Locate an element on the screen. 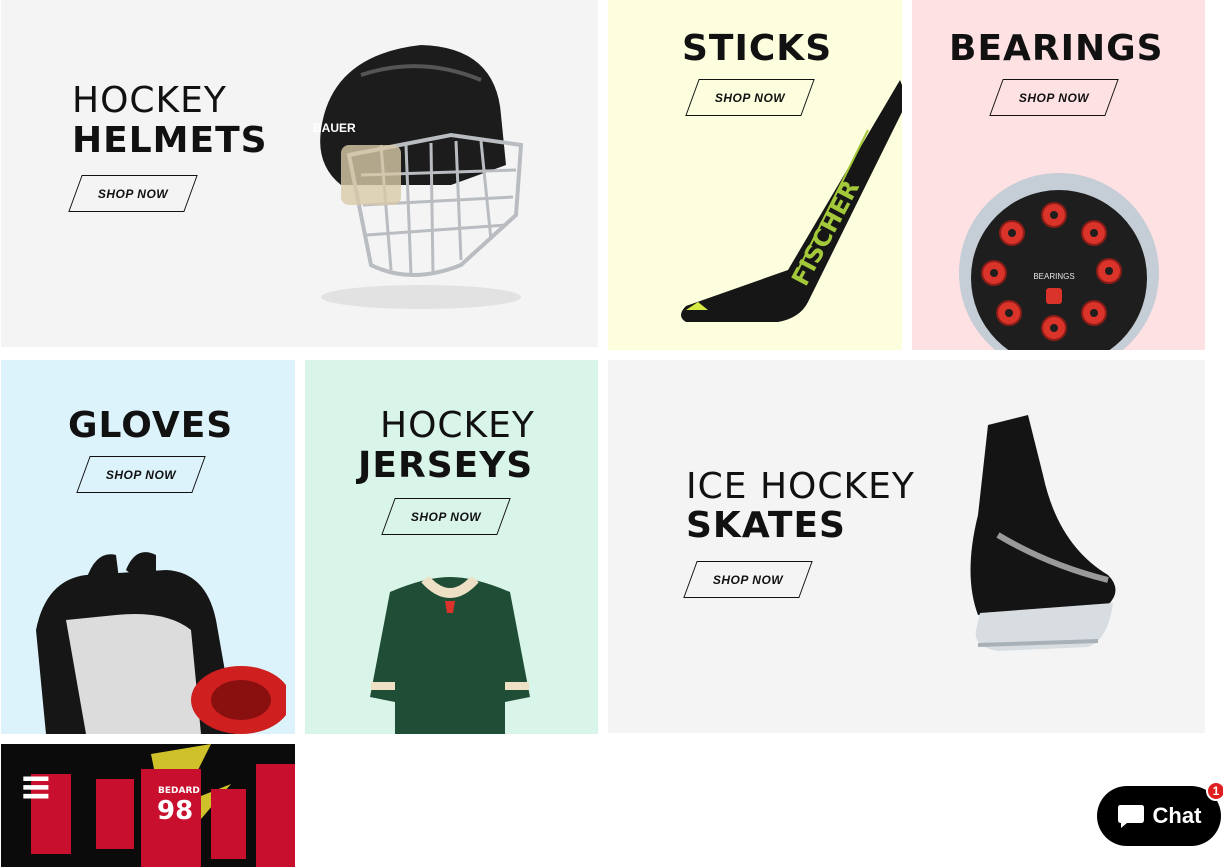  promo-player-number: 98 is located at coordinates (175, 811).